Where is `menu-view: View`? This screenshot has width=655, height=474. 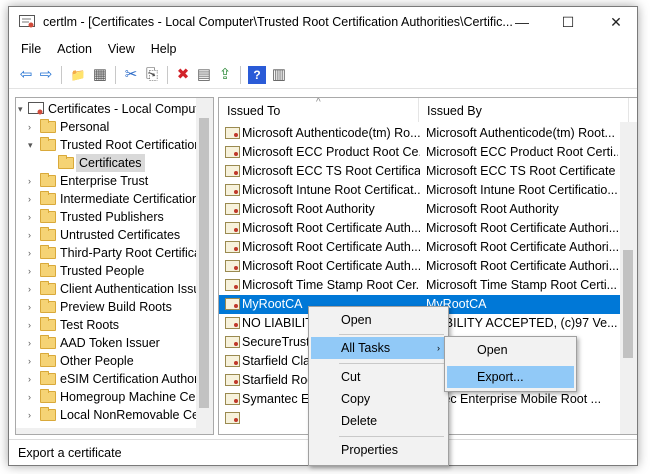 menu-view: View is located at coordinates (121, 49).